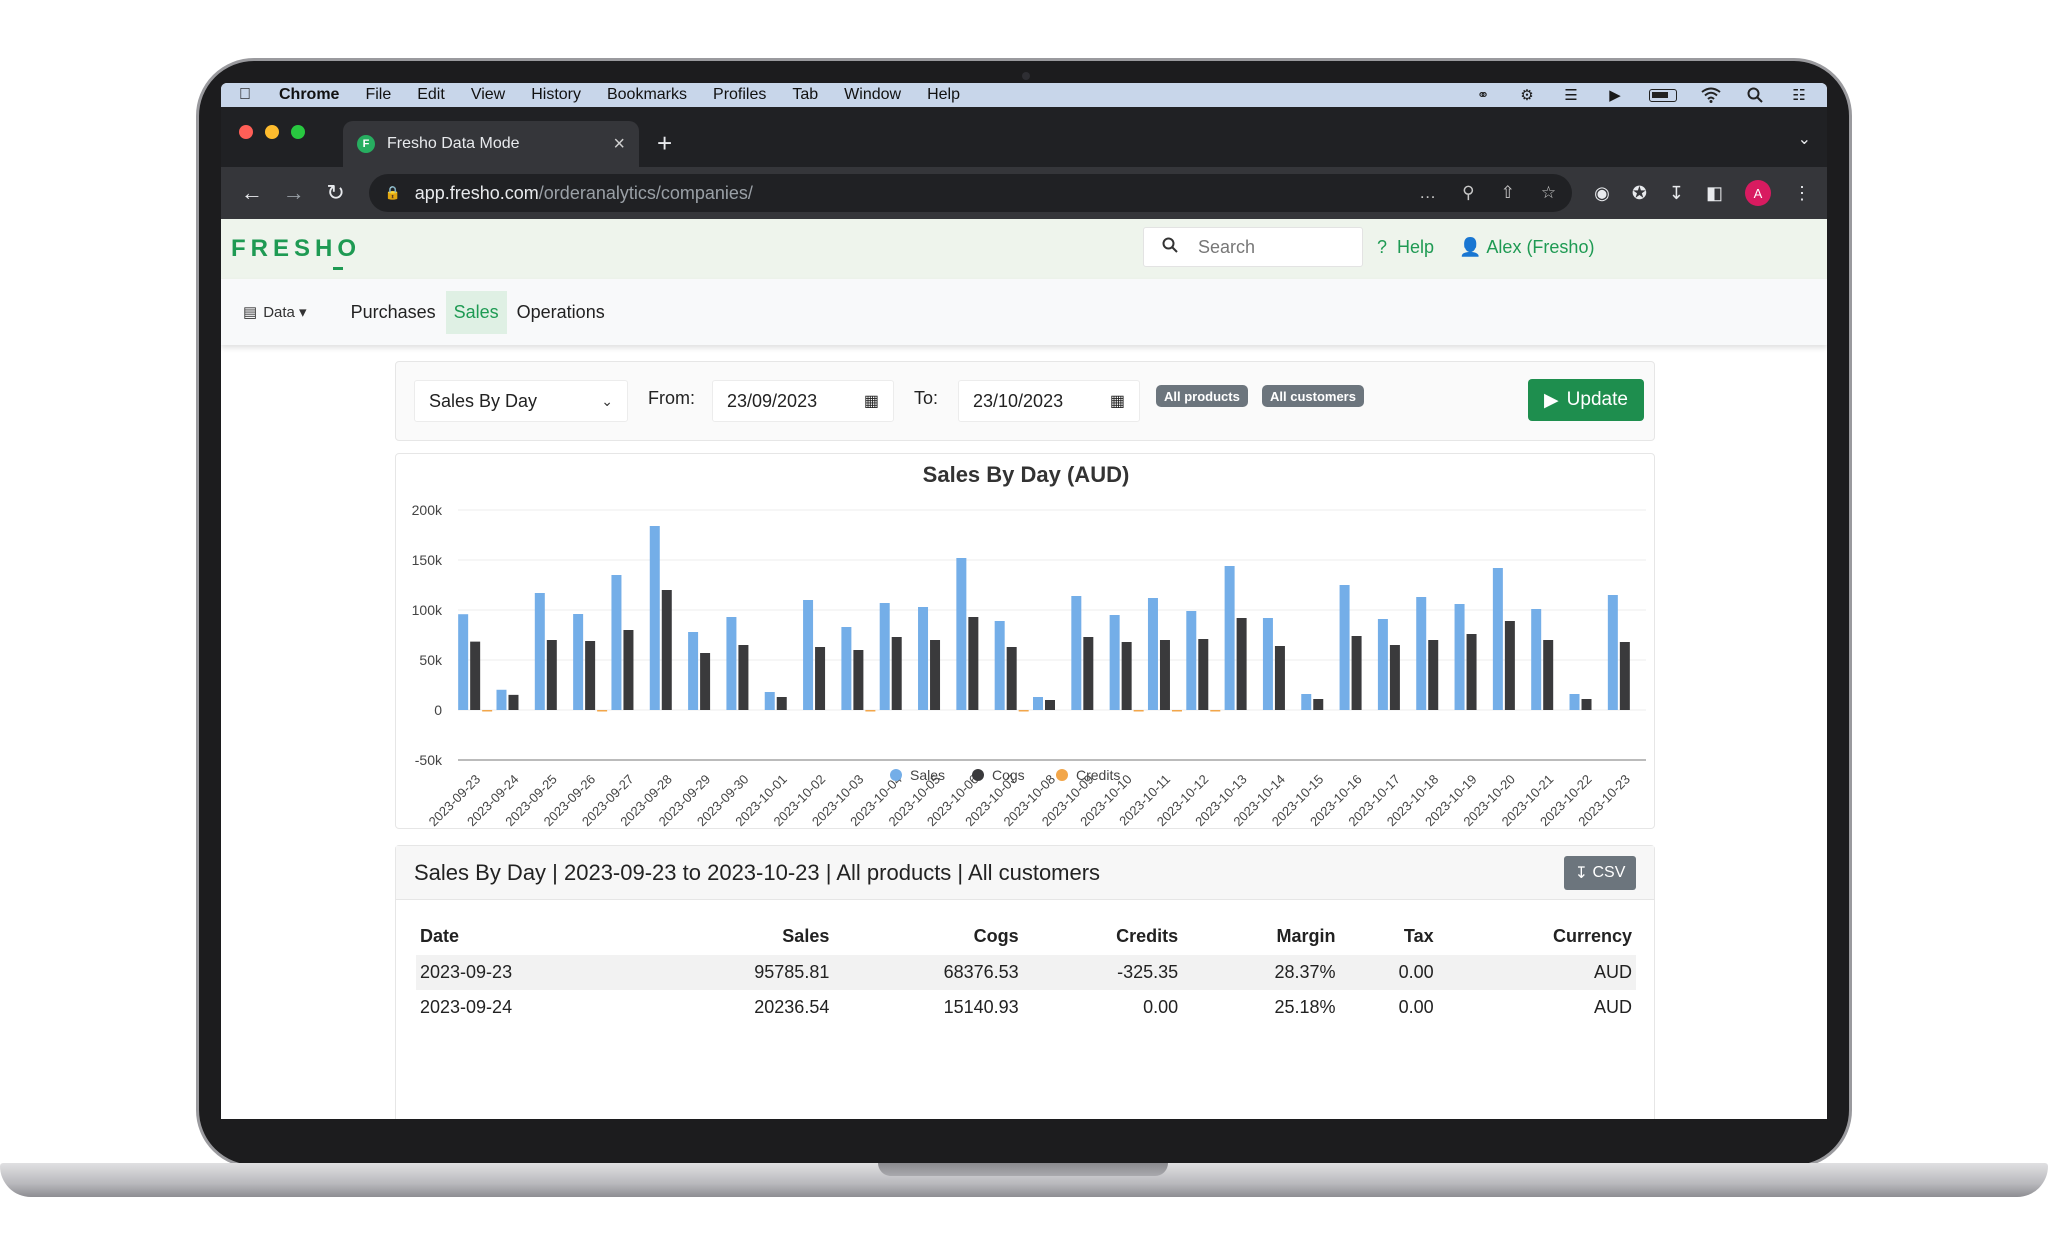  What do you see at coordinates (803, 401) in the screenshot?
I see `from-date-input: 23/09/2023 ▦` at bounding box center [803, 401].